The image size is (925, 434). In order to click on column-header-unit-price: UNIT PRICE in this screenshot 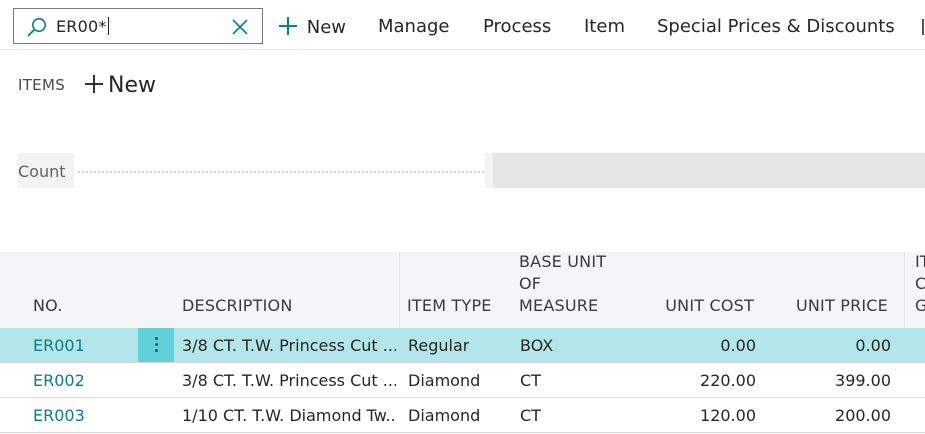, I will do `click(829, 306)`.